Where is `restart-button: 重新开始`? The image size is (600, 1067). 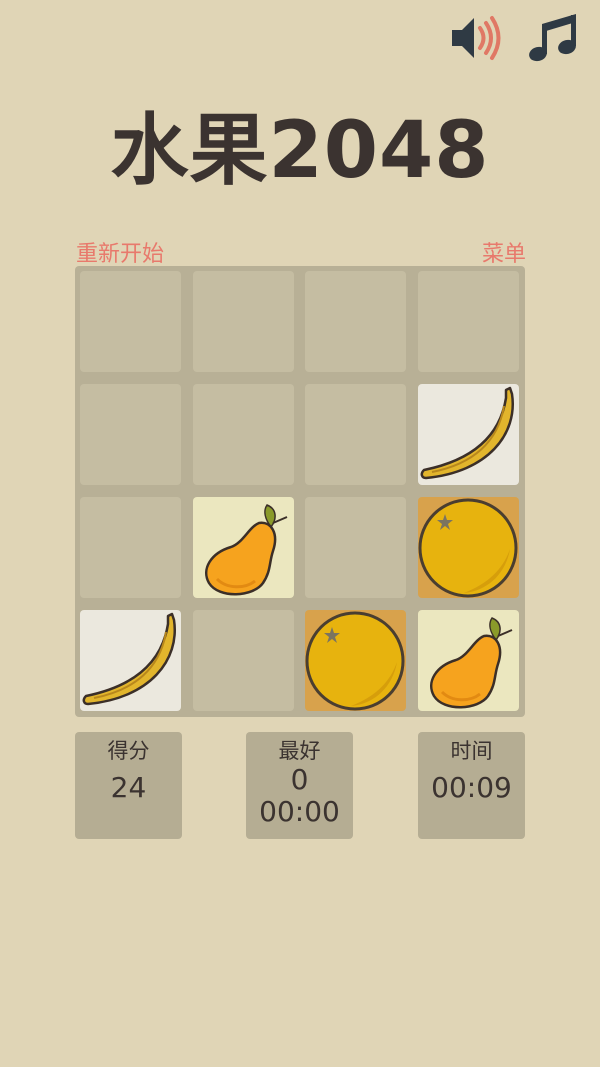 restart-button: 重新开始 is located at coordinates (120, 252).